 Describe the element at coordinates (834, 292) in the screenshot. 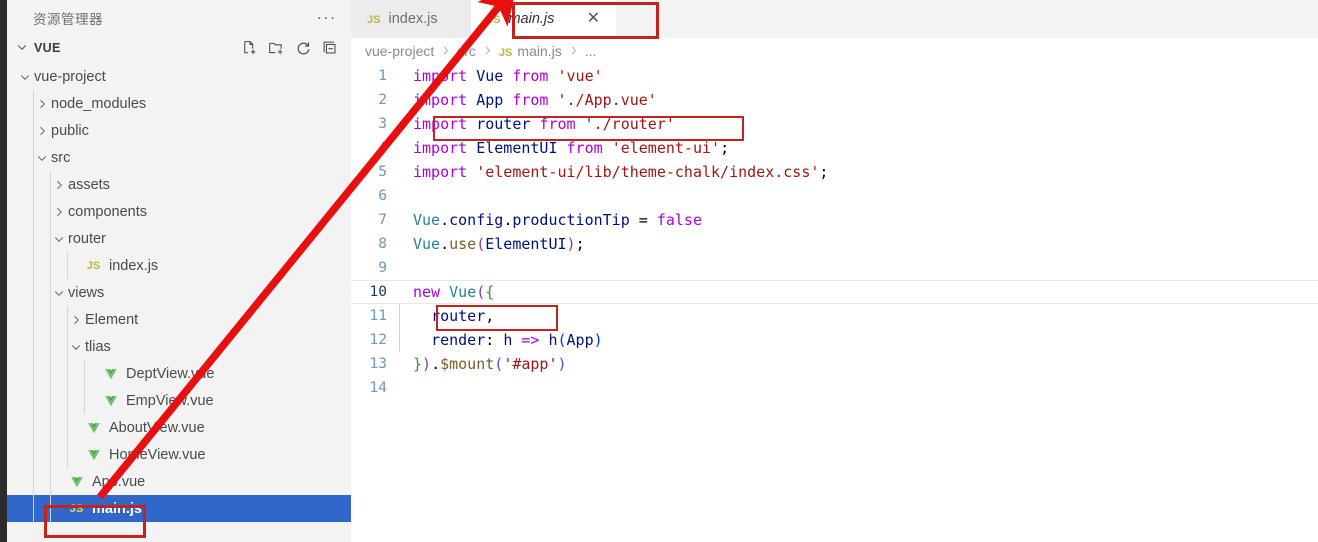

I see `code-line: 10 new Vue({` at that location.